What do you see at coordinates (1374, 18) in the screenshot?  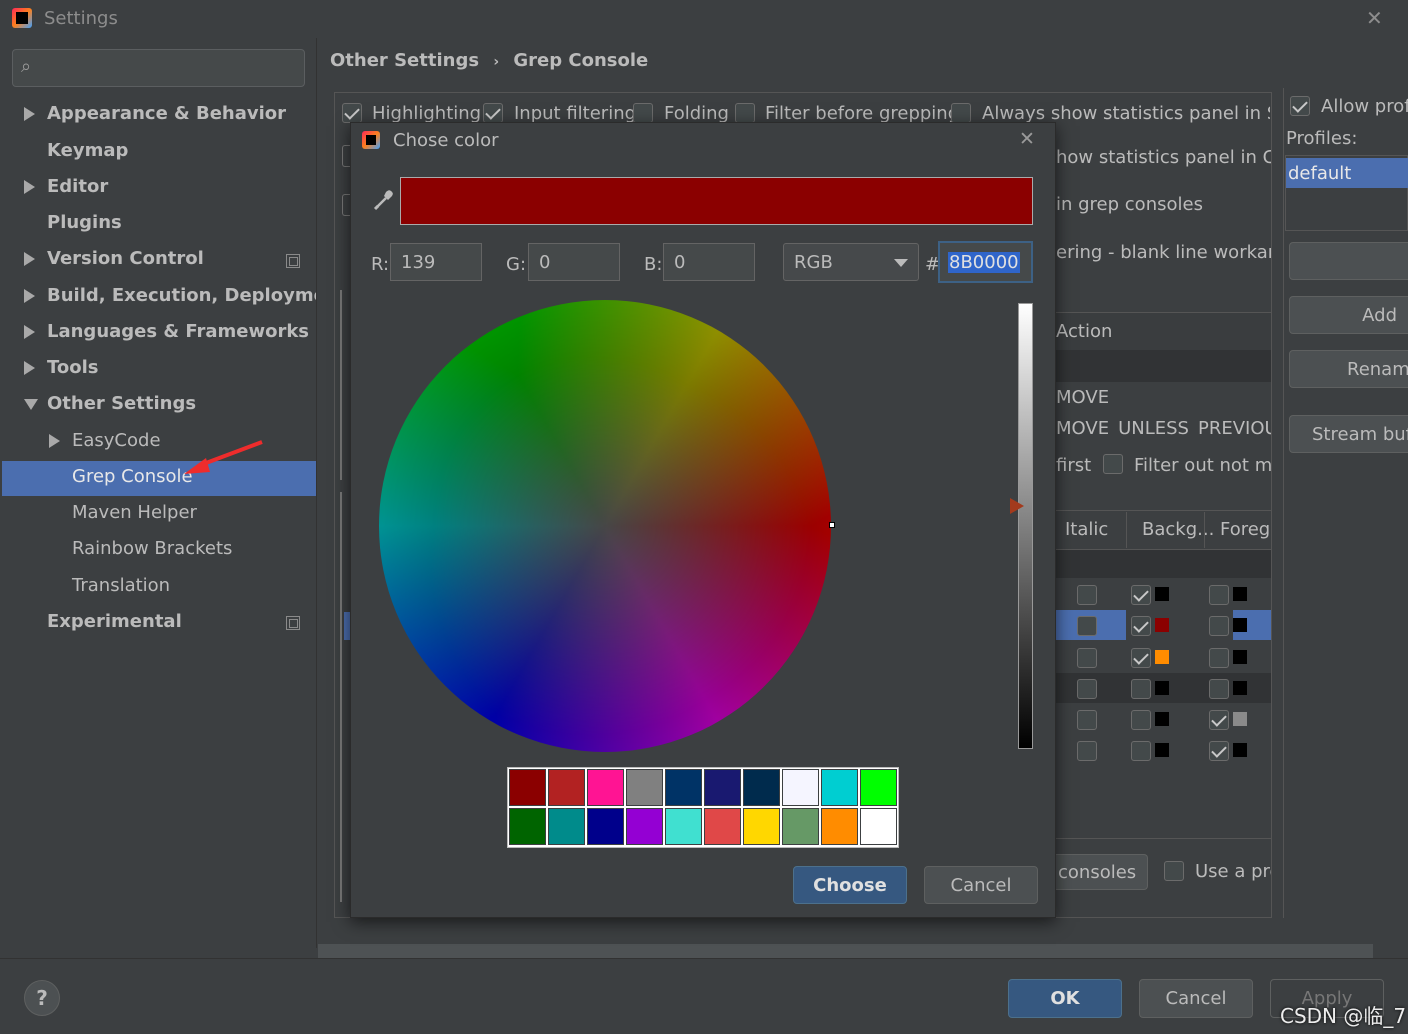 I see `window-close-icon: ✕` at bounding box center [1374, 18].